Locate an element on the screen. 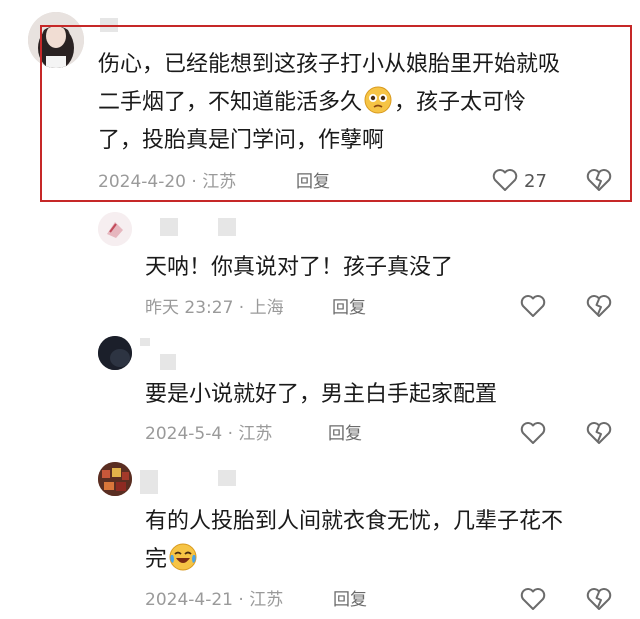  comment-line: 完 is located at coordinates (380, 560).